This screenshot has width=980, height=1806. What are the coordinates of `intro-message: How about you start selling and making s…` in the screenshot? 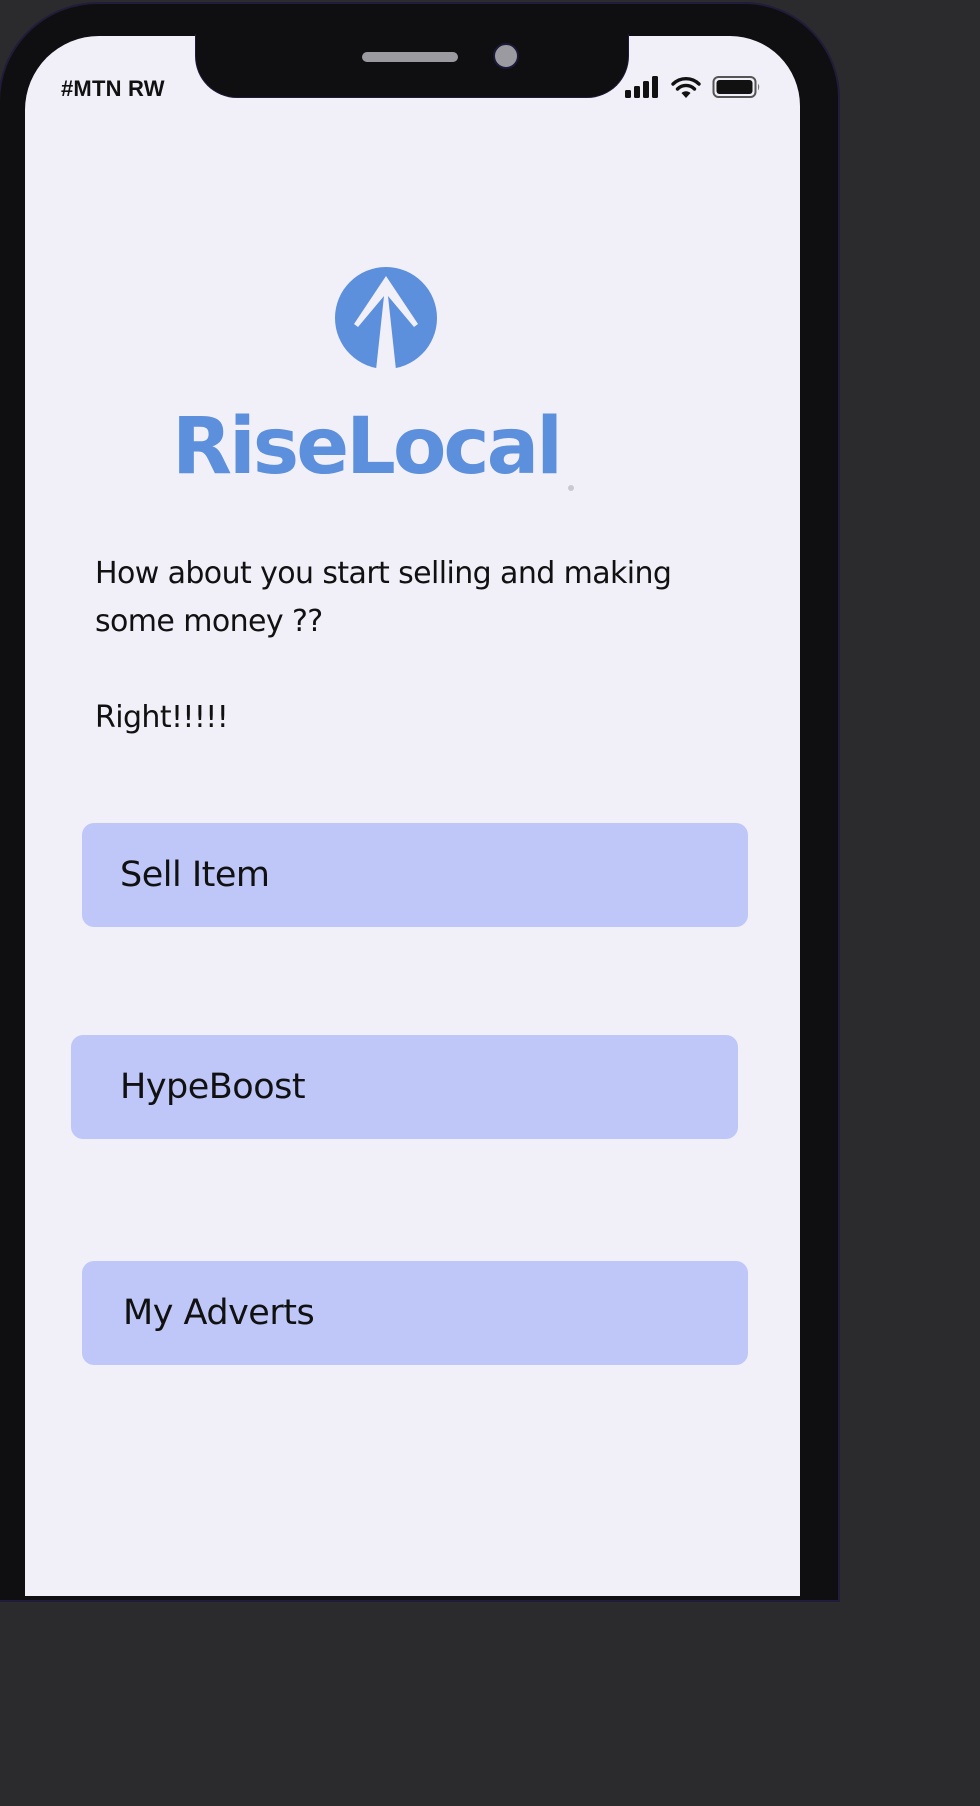 It's located at (383, 597).